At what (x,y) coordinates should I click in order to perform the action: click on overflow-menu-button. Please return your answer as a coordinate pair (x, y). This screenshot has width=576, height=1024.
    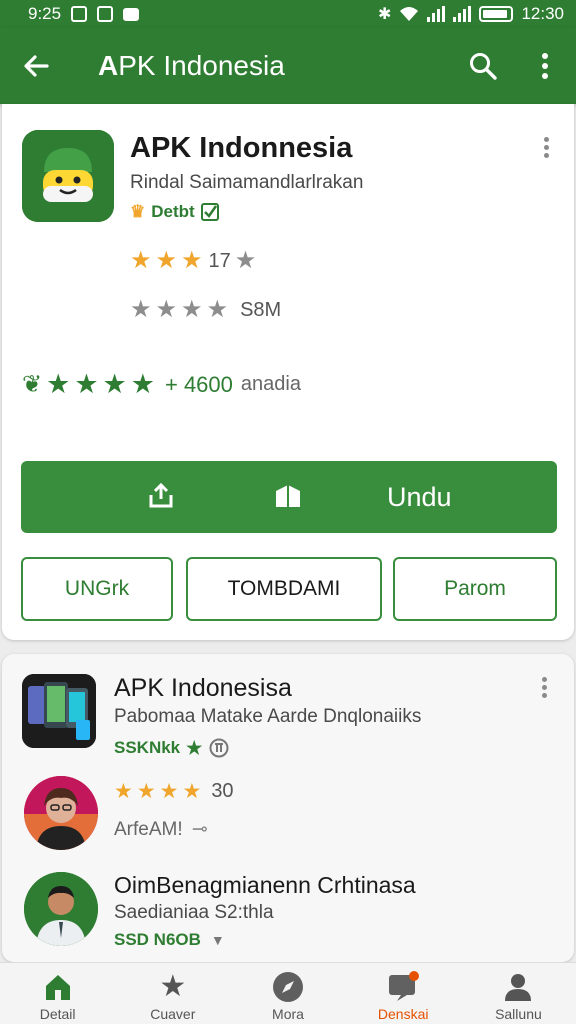
    Looking at the image, I should click on (545, 66).